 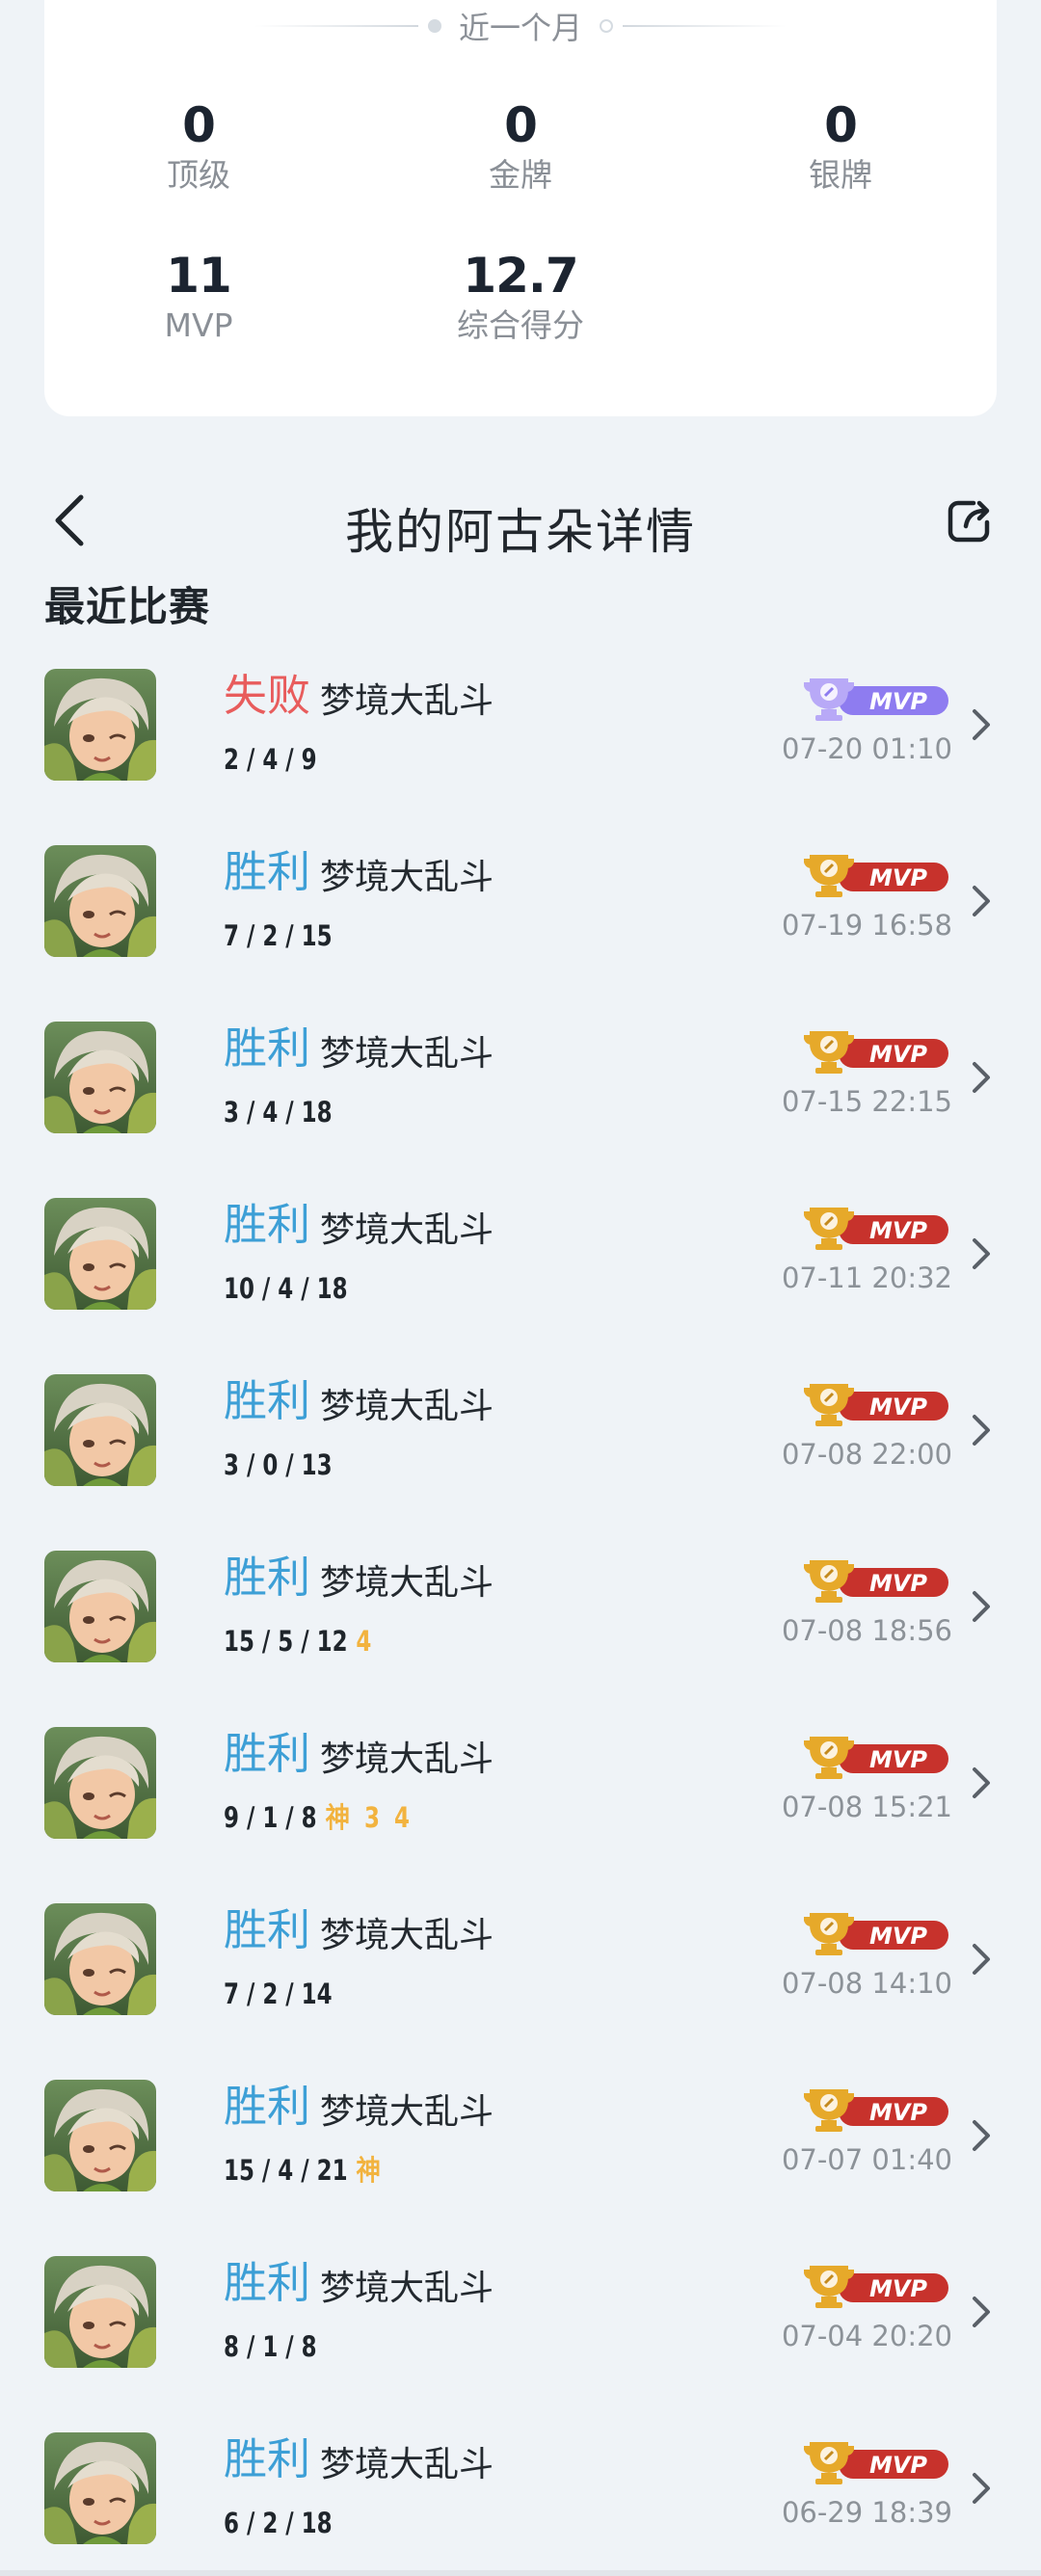 What do you see at coordinates (270, 1817) in the screenshot?
I see `kda-value: 9 / 1 / 8` at bounding box center [270, 1817].